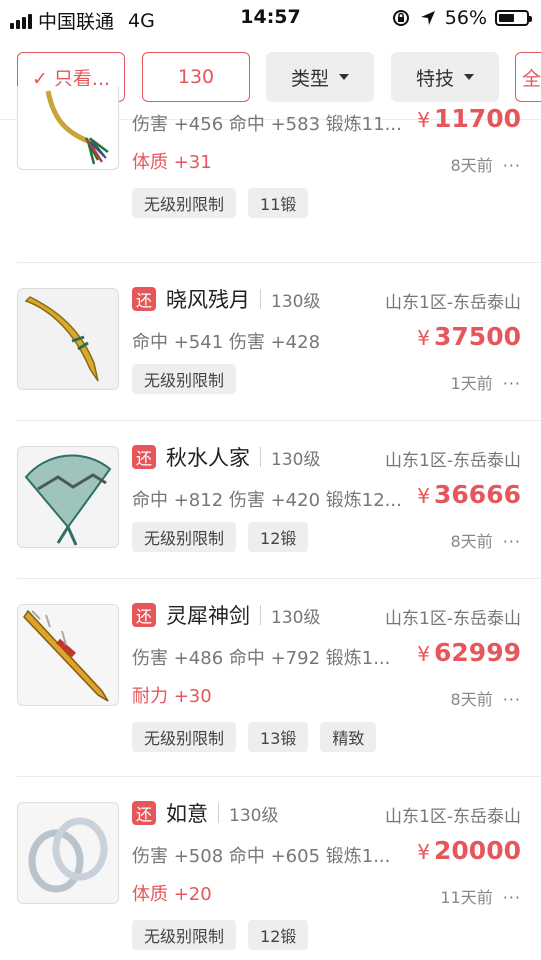 This screenshot has width=541, height=960. What do you see at coordinates (172, 162) in the screenshot?
I see `item-extra-attr: 体质 +31` at bounding box center [172, 162].